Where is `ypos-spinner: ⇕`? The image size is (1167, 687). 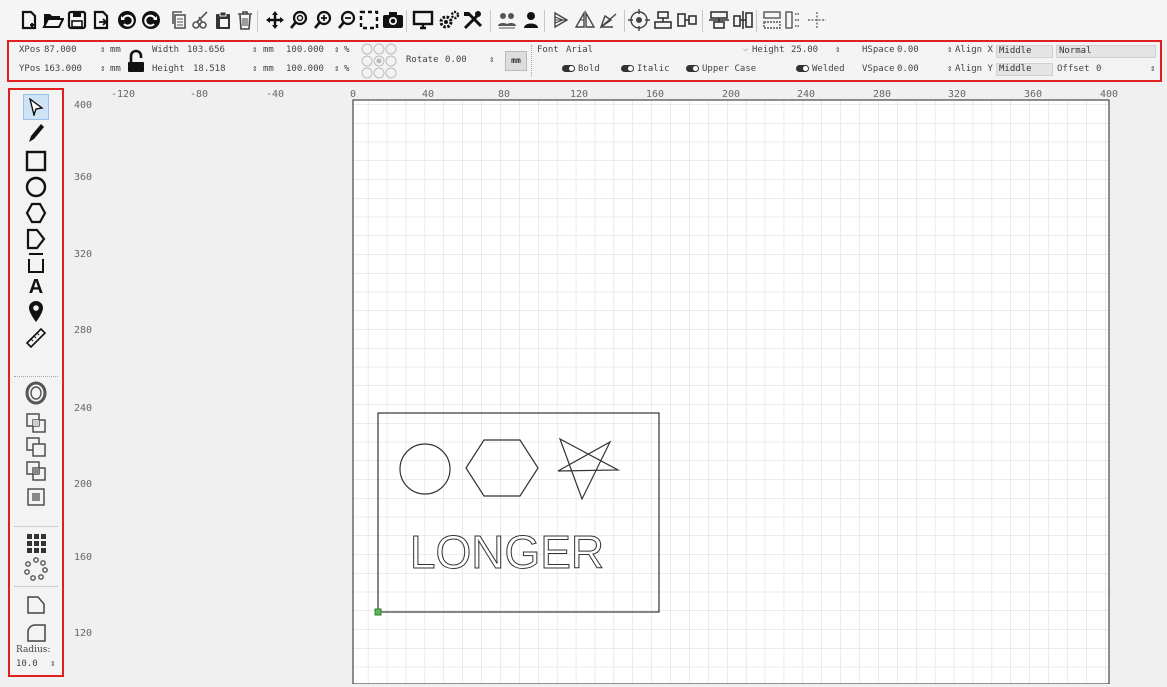 ypos-spinner: ⇕ is located at coordinates (102, 69).